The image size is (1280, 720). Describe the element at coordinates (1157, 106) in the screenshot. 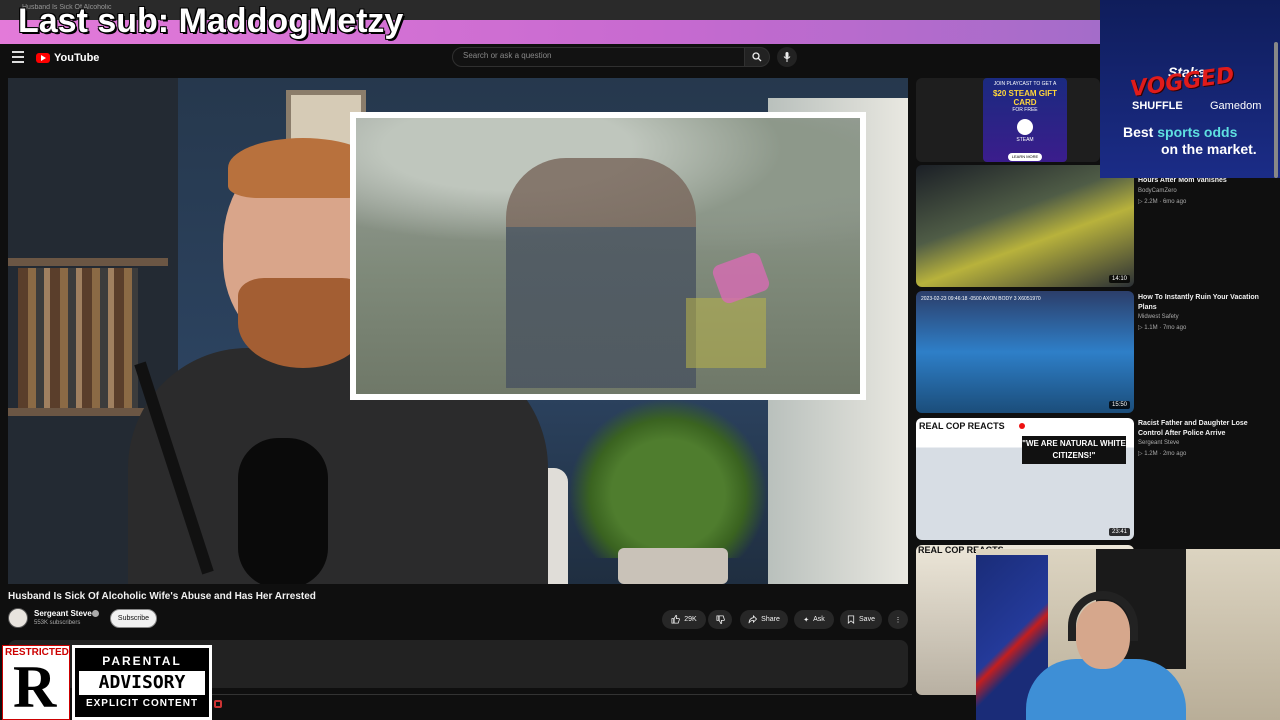

I see `shuffle-logo: SHUFFLE` at that location.